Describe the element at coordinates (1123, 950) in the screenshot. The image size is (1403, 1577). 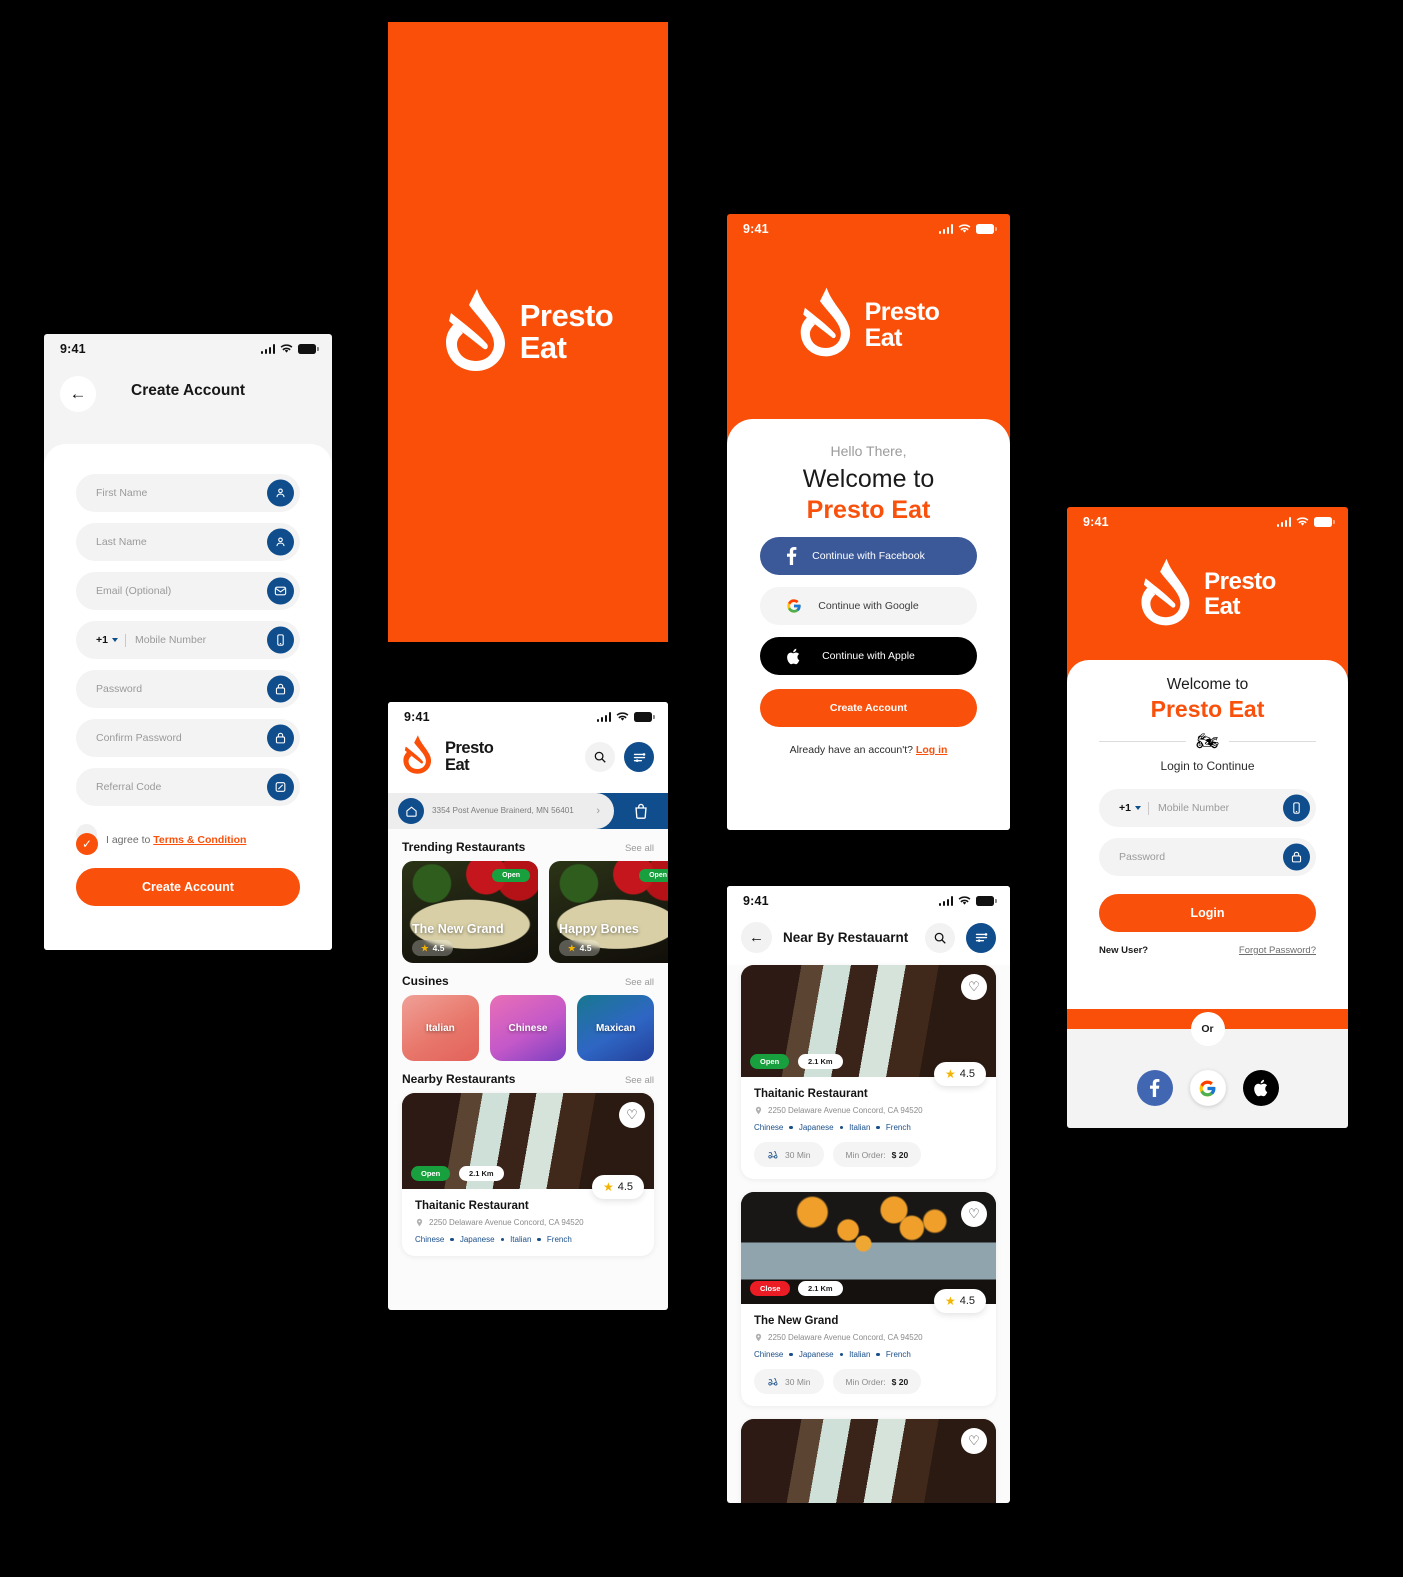
I see `new-user-link: New User?` at that location.